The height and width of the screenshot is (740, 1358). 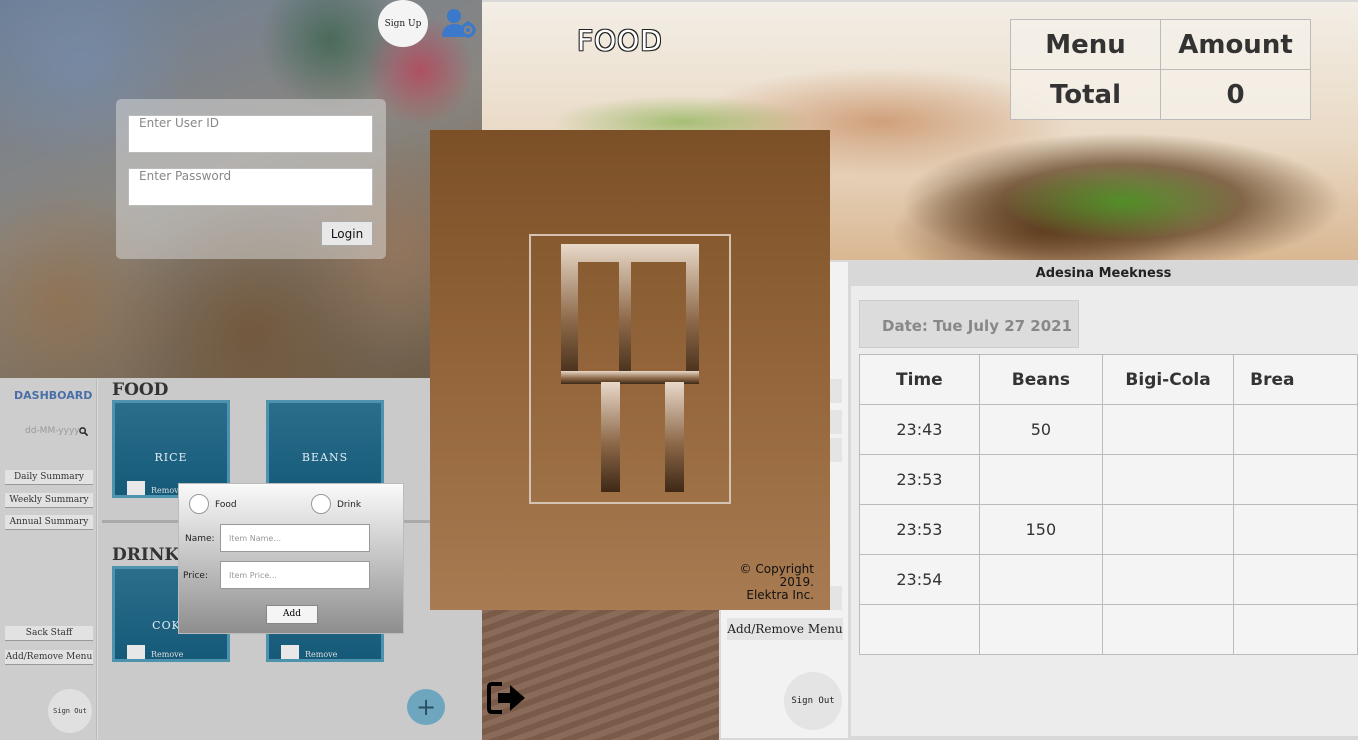 What do you see at coordinates (53, 395) in the screenshot?
I see `dashboard-title: DASHBOARD` at bounding box center [53, 395].